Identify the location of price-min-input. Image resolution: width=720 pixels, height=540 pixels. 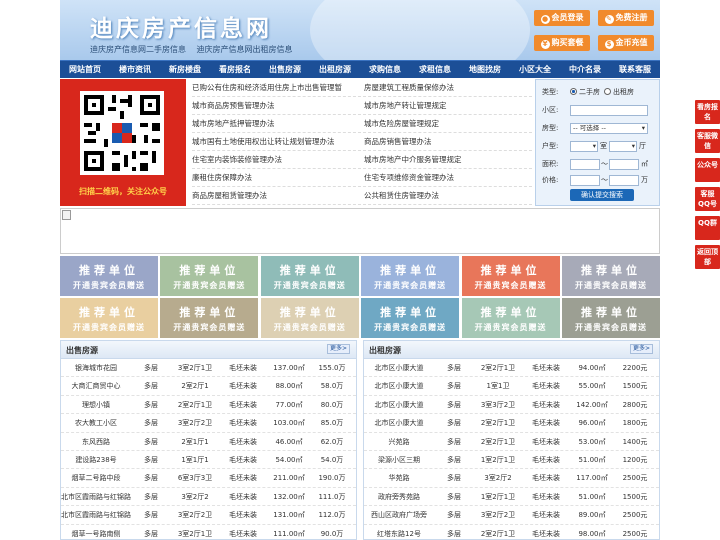
(585, 180).